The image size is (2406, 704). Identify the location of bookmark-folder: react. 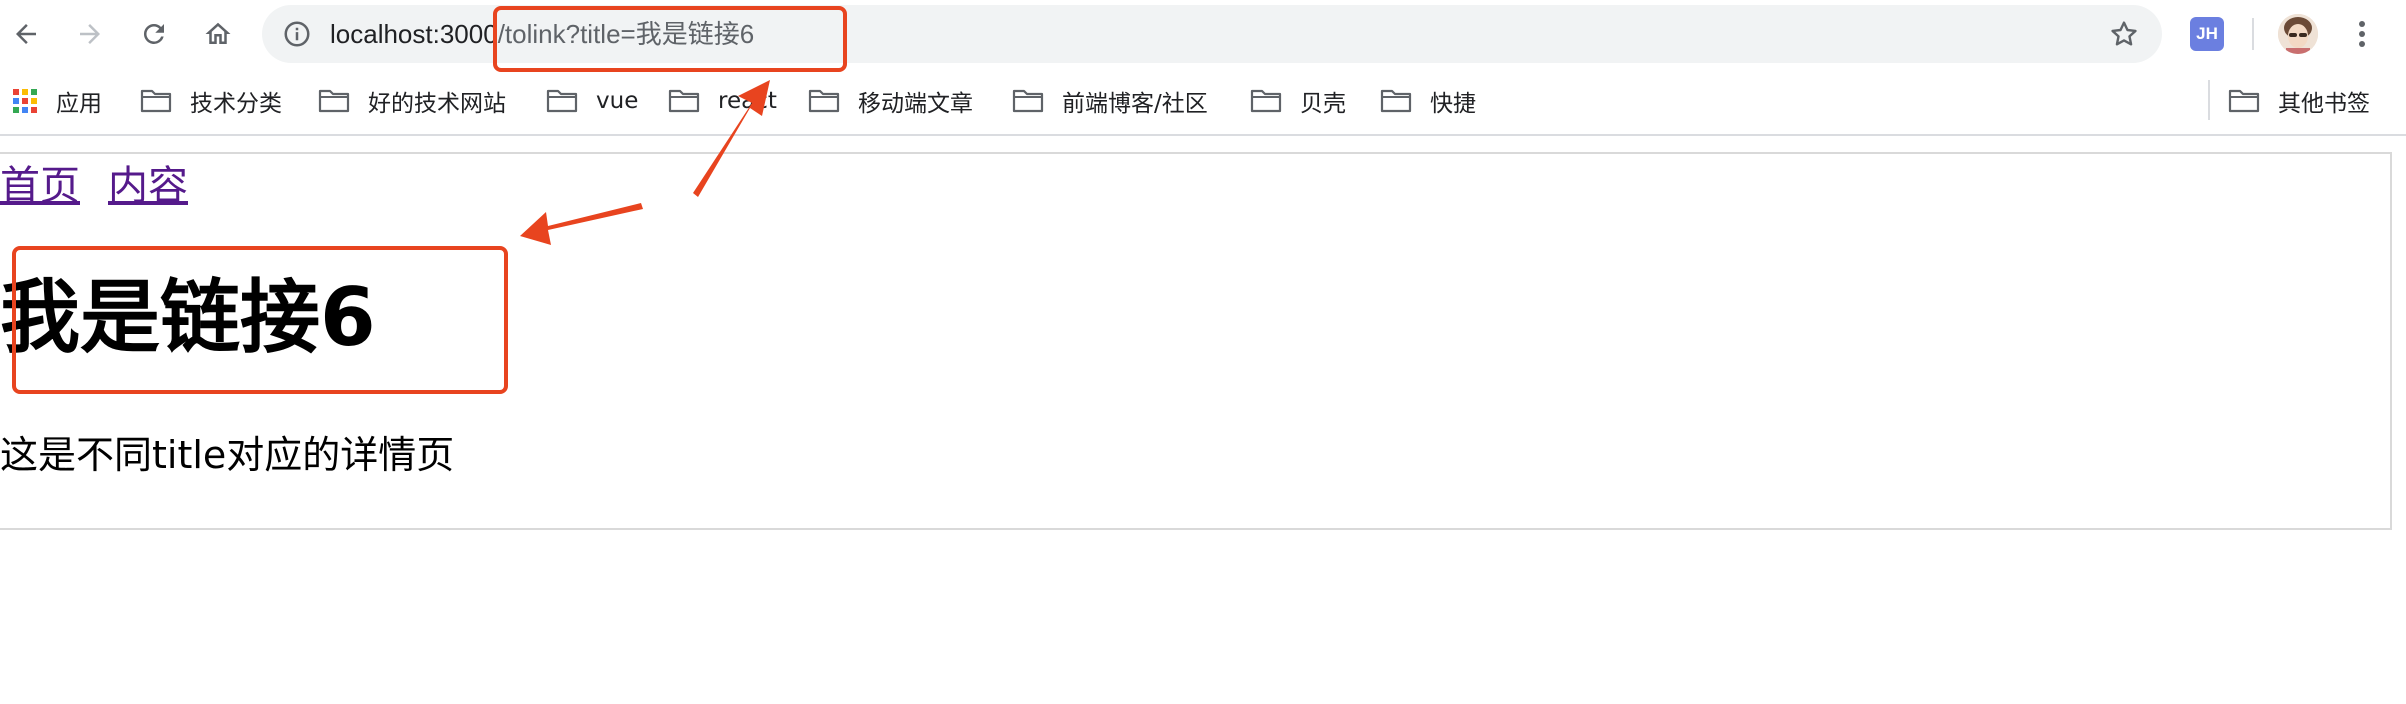
(722, 101).